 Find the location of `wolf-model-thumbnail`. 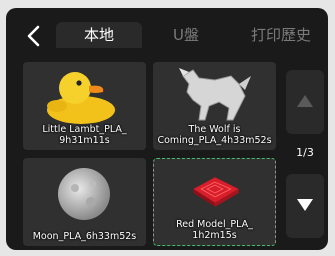

wolf-model-thumbnail is located at coordinates (215, 94).